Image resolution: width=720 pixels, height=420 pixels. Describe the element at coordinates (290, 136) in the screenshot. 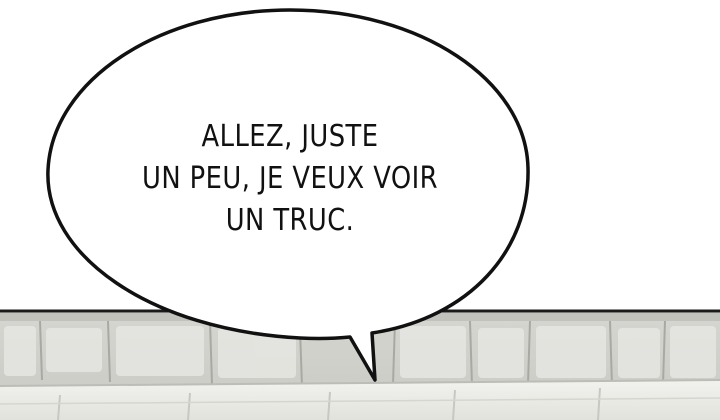

I see `speech-line: ALLEZ, JUSTE` at that location.